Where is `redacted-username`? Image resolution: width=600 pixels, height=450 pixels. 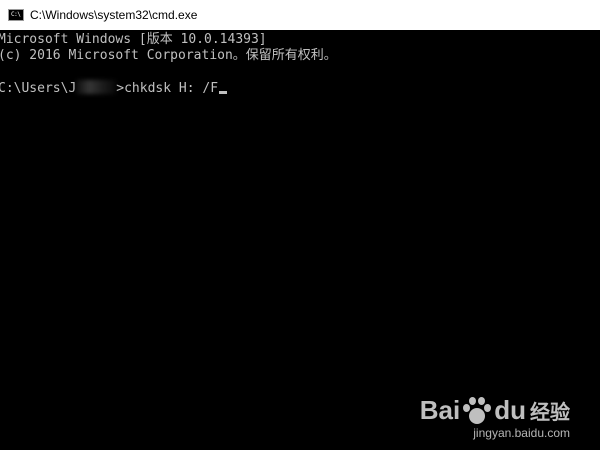
redacted-username is located at coordinates (96, 87).